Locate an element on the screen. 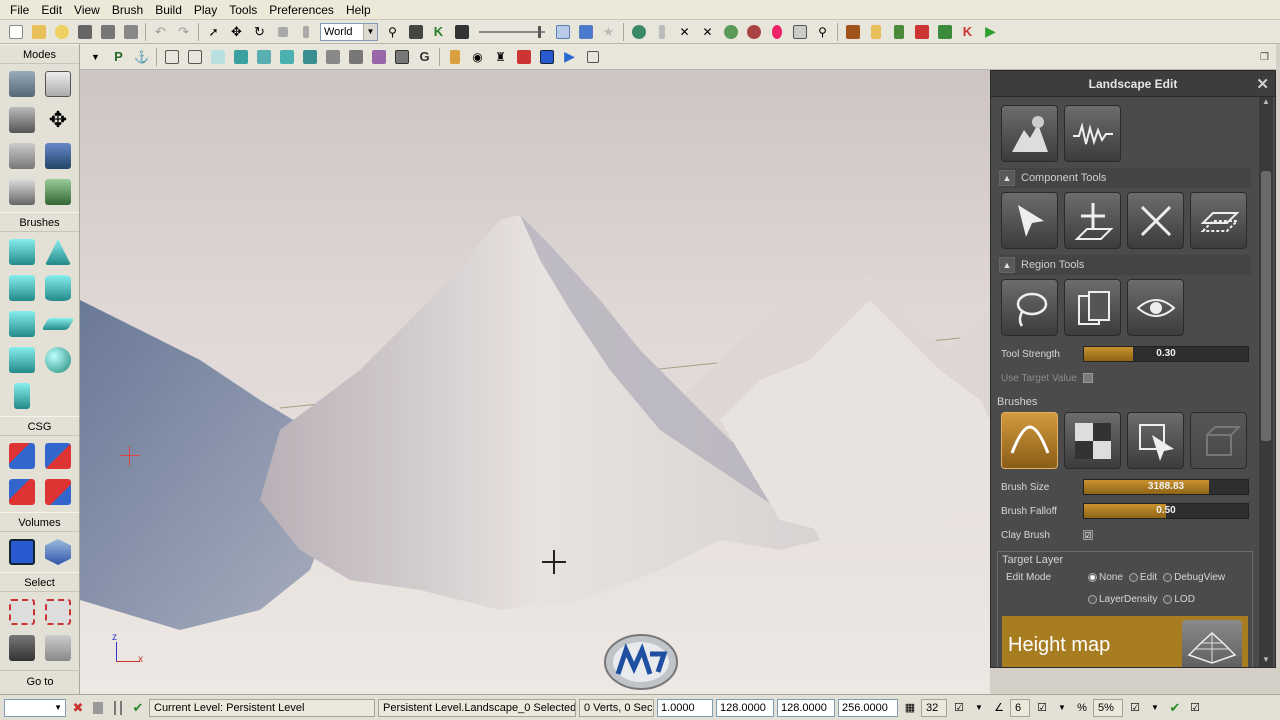  heightmap-layer-item: Height map is located at coordinates (1125, 641).